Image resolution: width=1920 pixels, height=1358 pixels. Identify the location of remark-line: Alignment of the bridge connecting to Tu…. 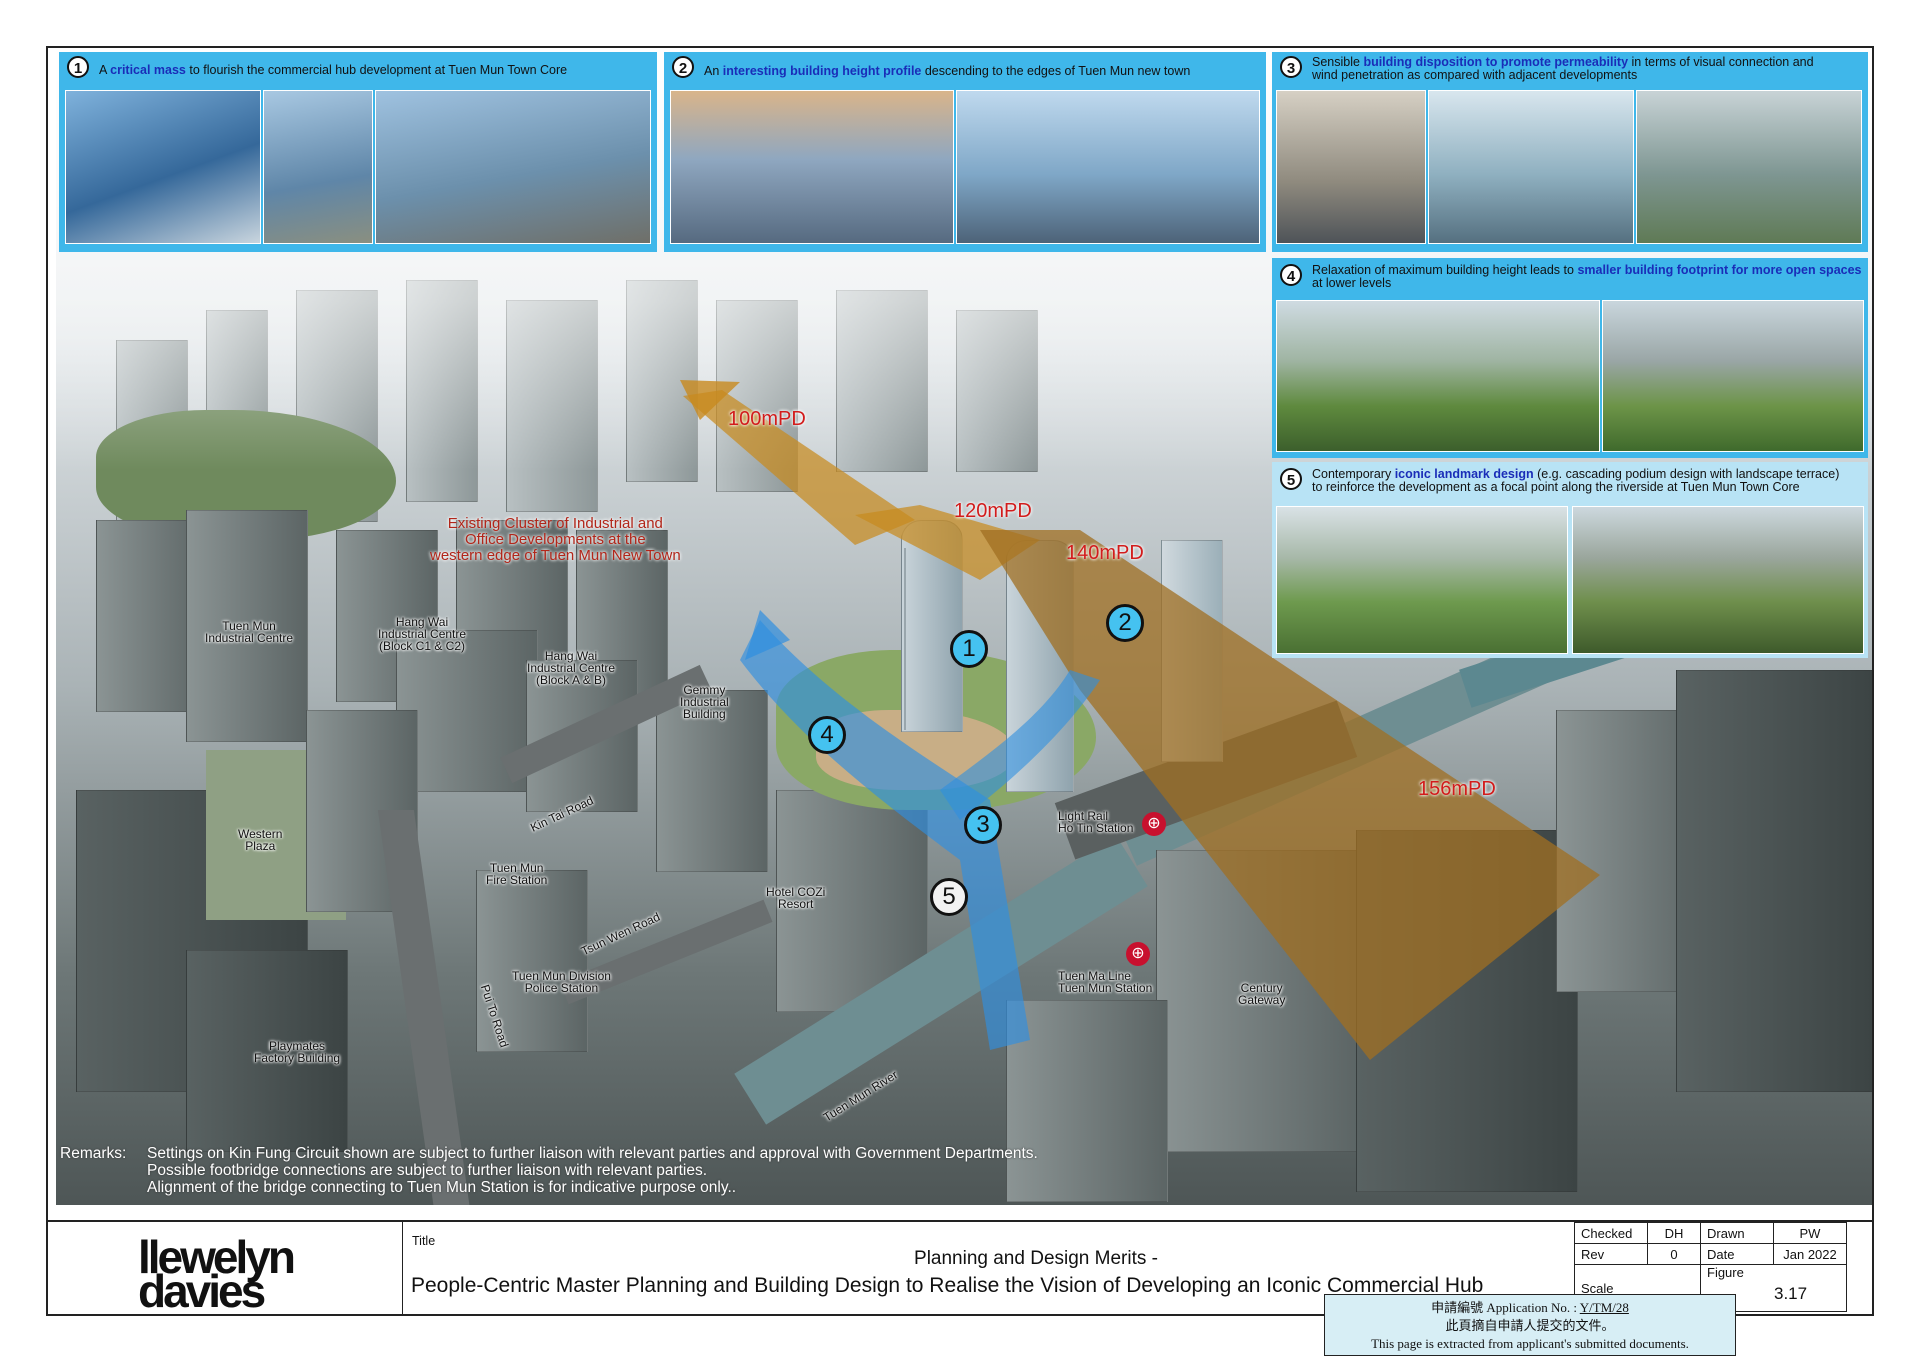
(442, 1187).